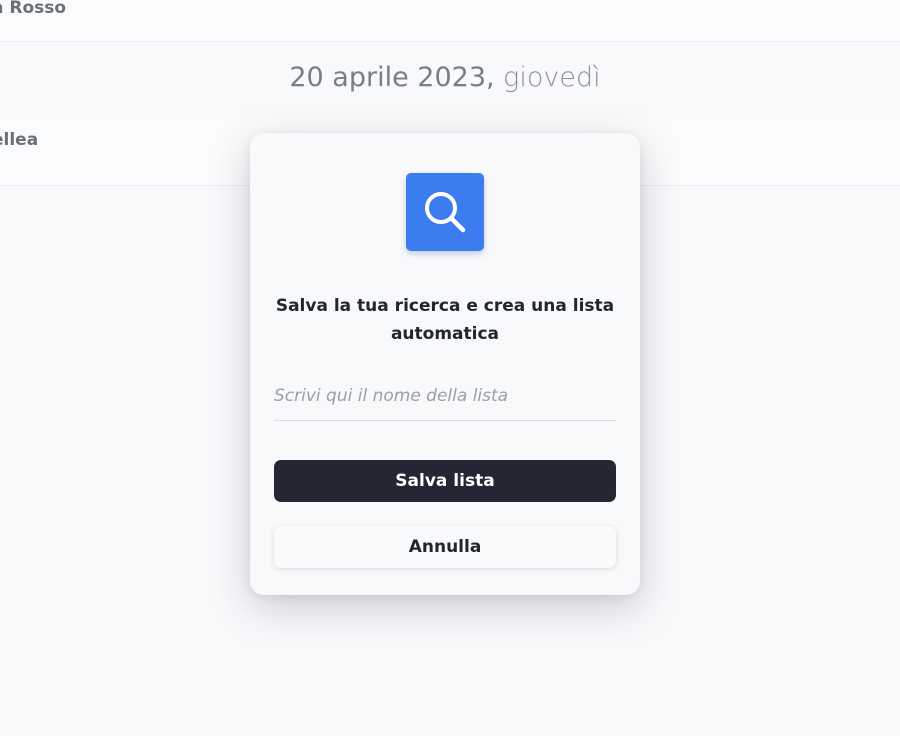 The height and width of the screenshot is (736, 900). I want to click on list-row-middle-label: ellea, so click(19, 140).